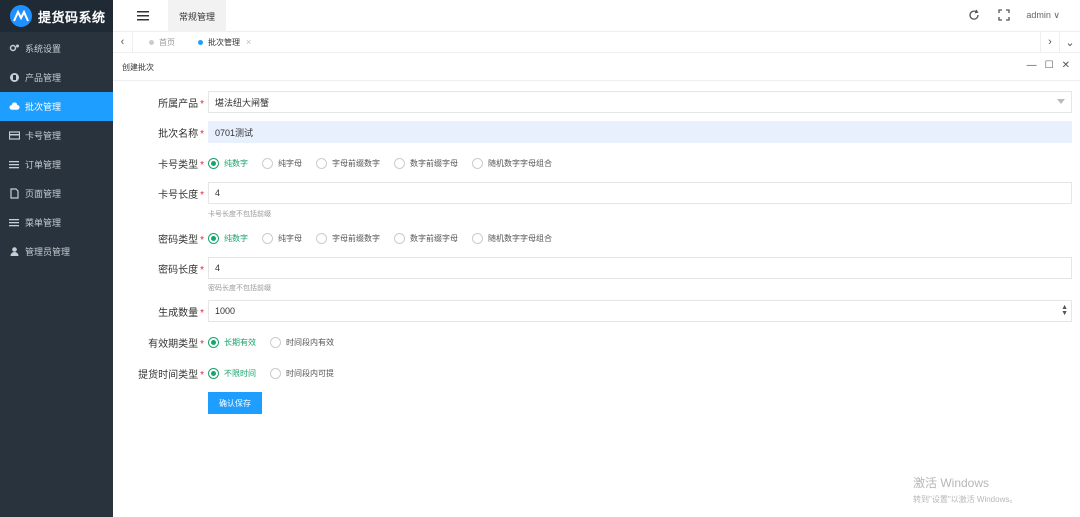 The width and height of the screenshot is (1080, 517). I want to click on app-title: 提货码系统, so click(72, 17).